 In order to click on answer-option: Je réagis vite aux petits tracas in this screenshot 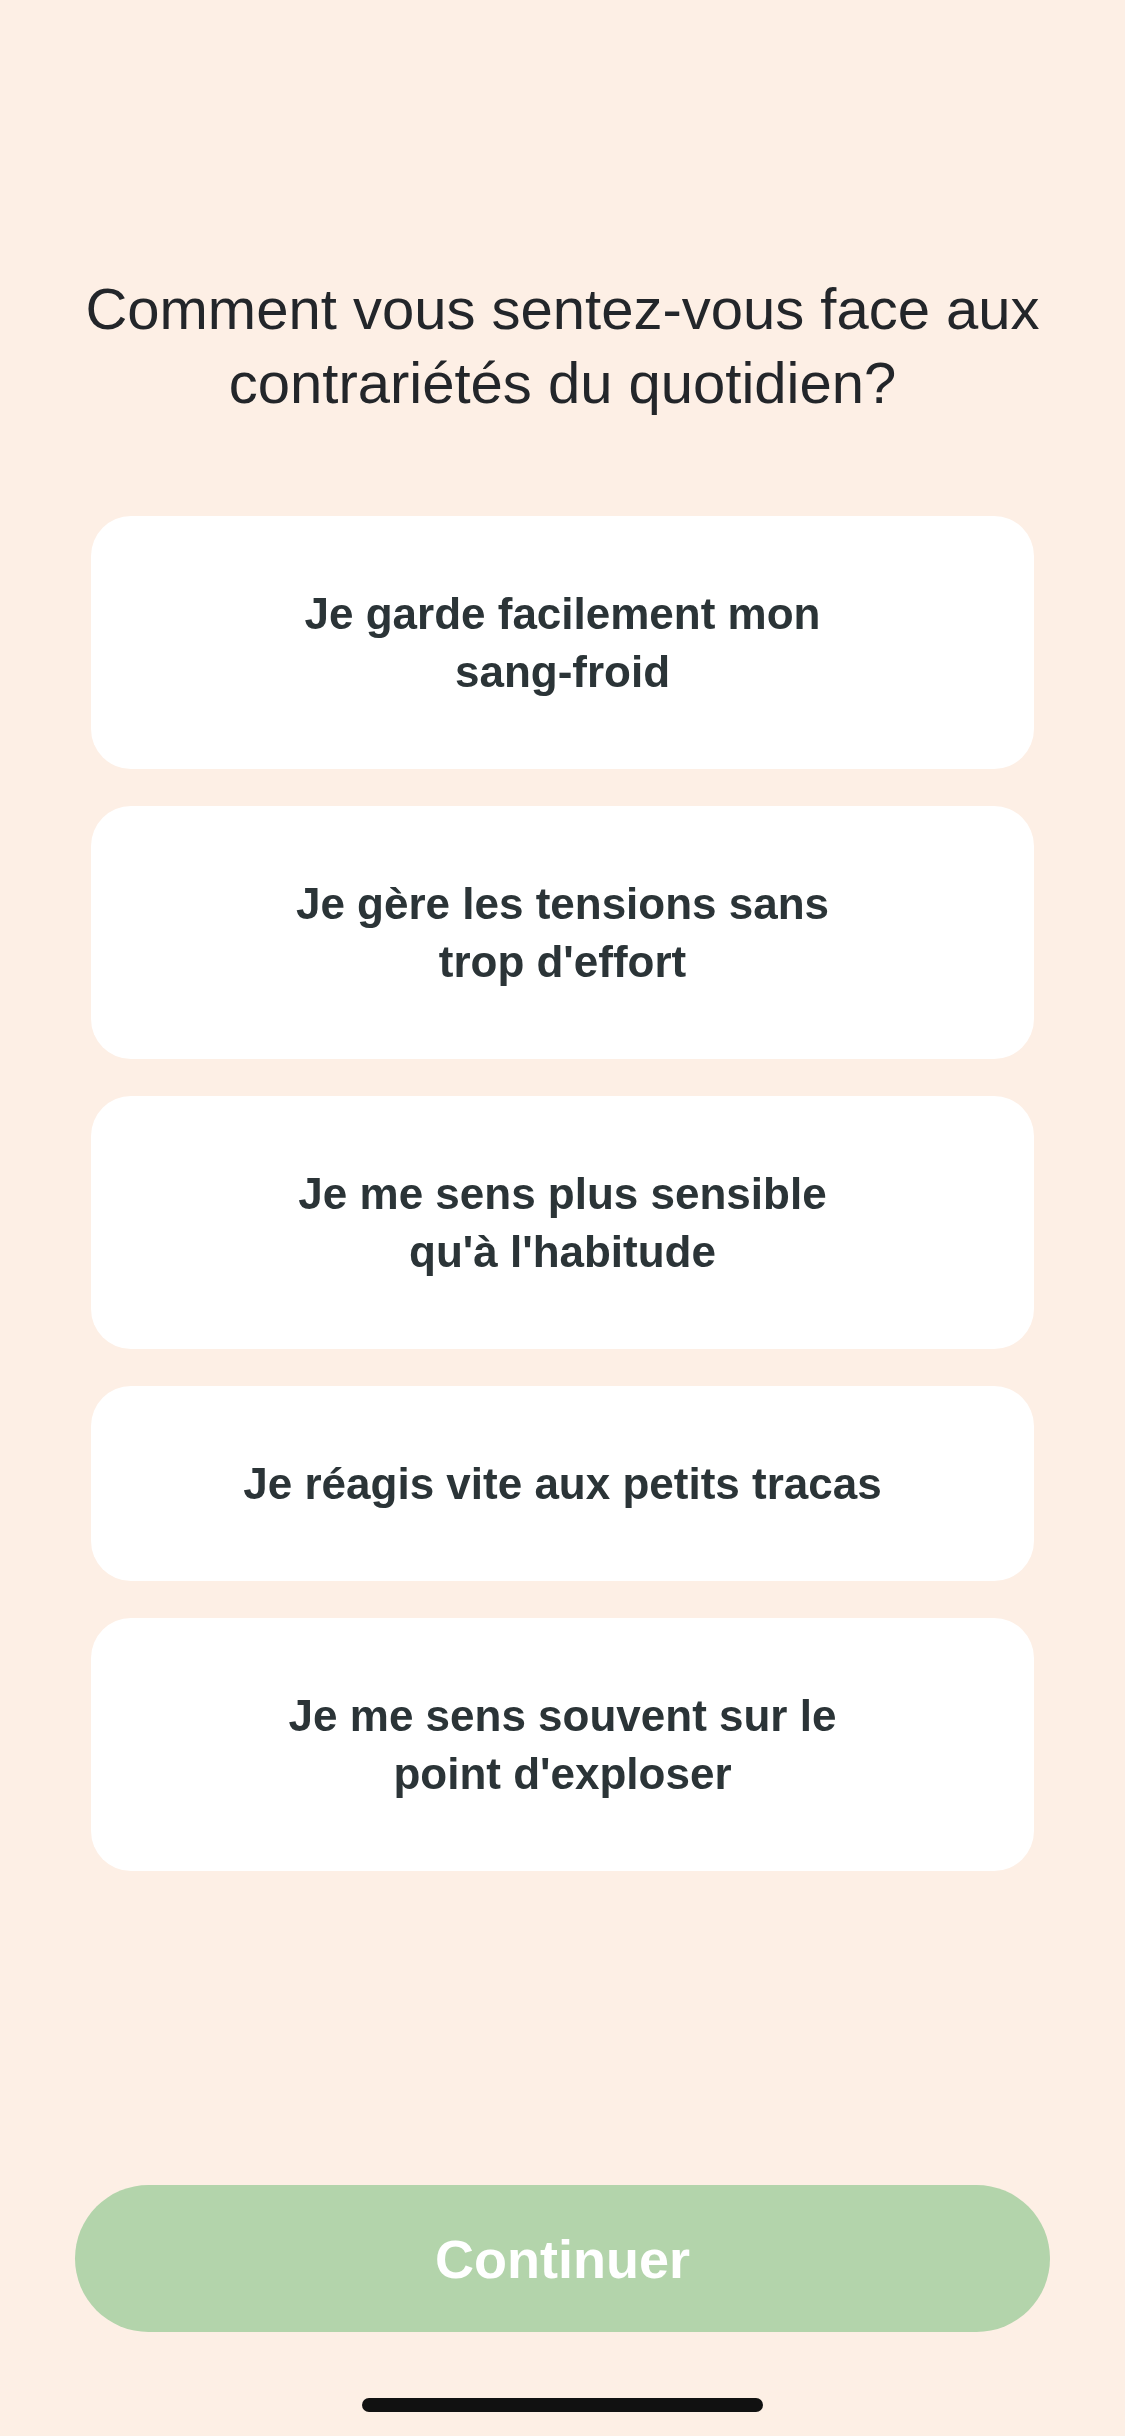, I will do `click(562, 1483)`.